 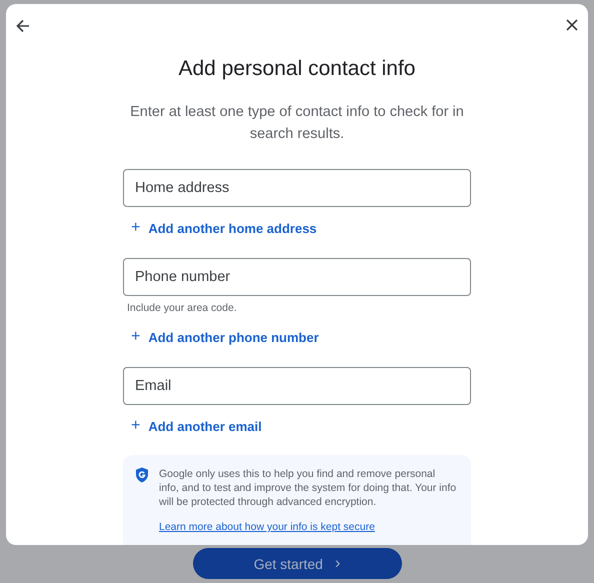 What do you see at coordinates (297, 277) in the screenshot?
I see `input-field: Phone number` at bounding box center [297, 277].